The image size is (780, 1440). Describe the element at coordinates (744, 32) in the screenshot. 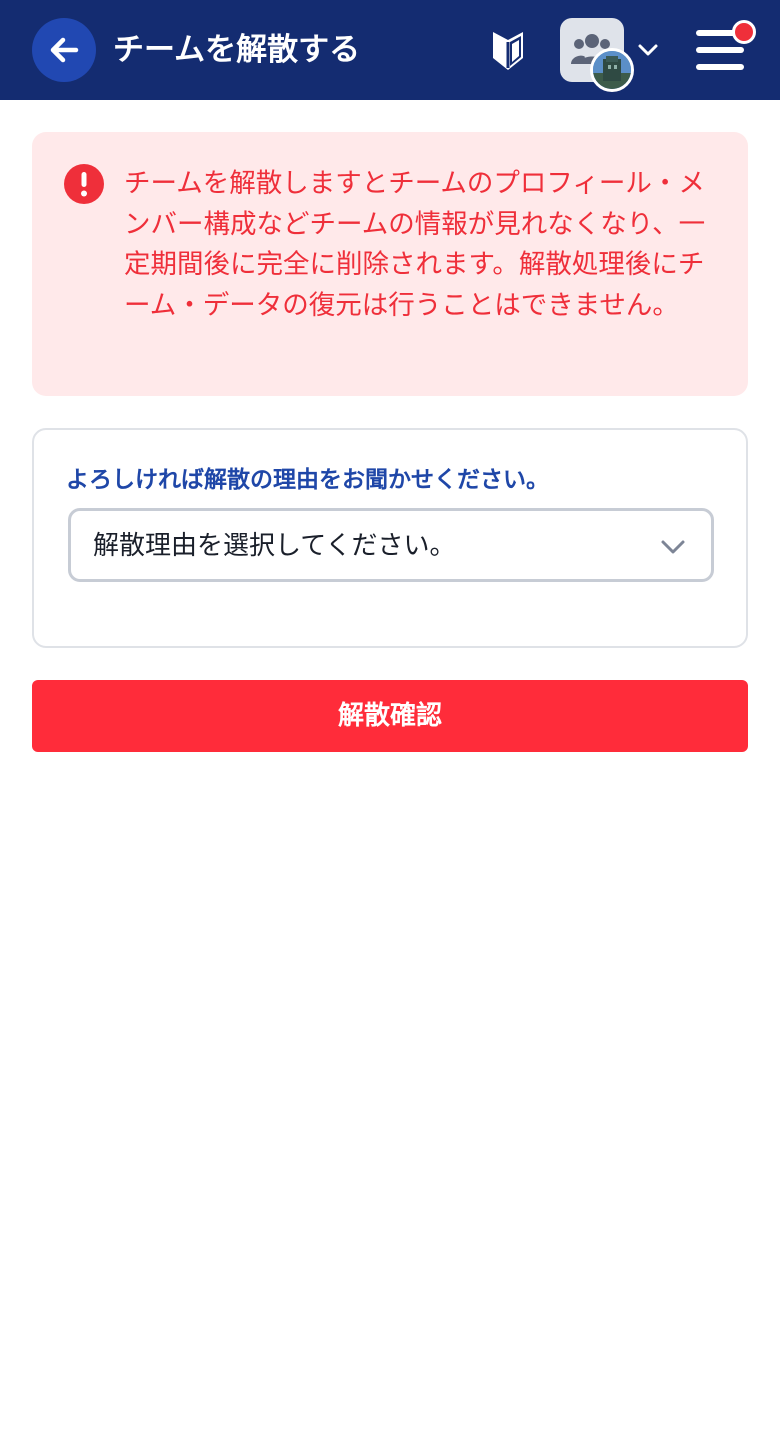

I see `notification-dot` at that location.